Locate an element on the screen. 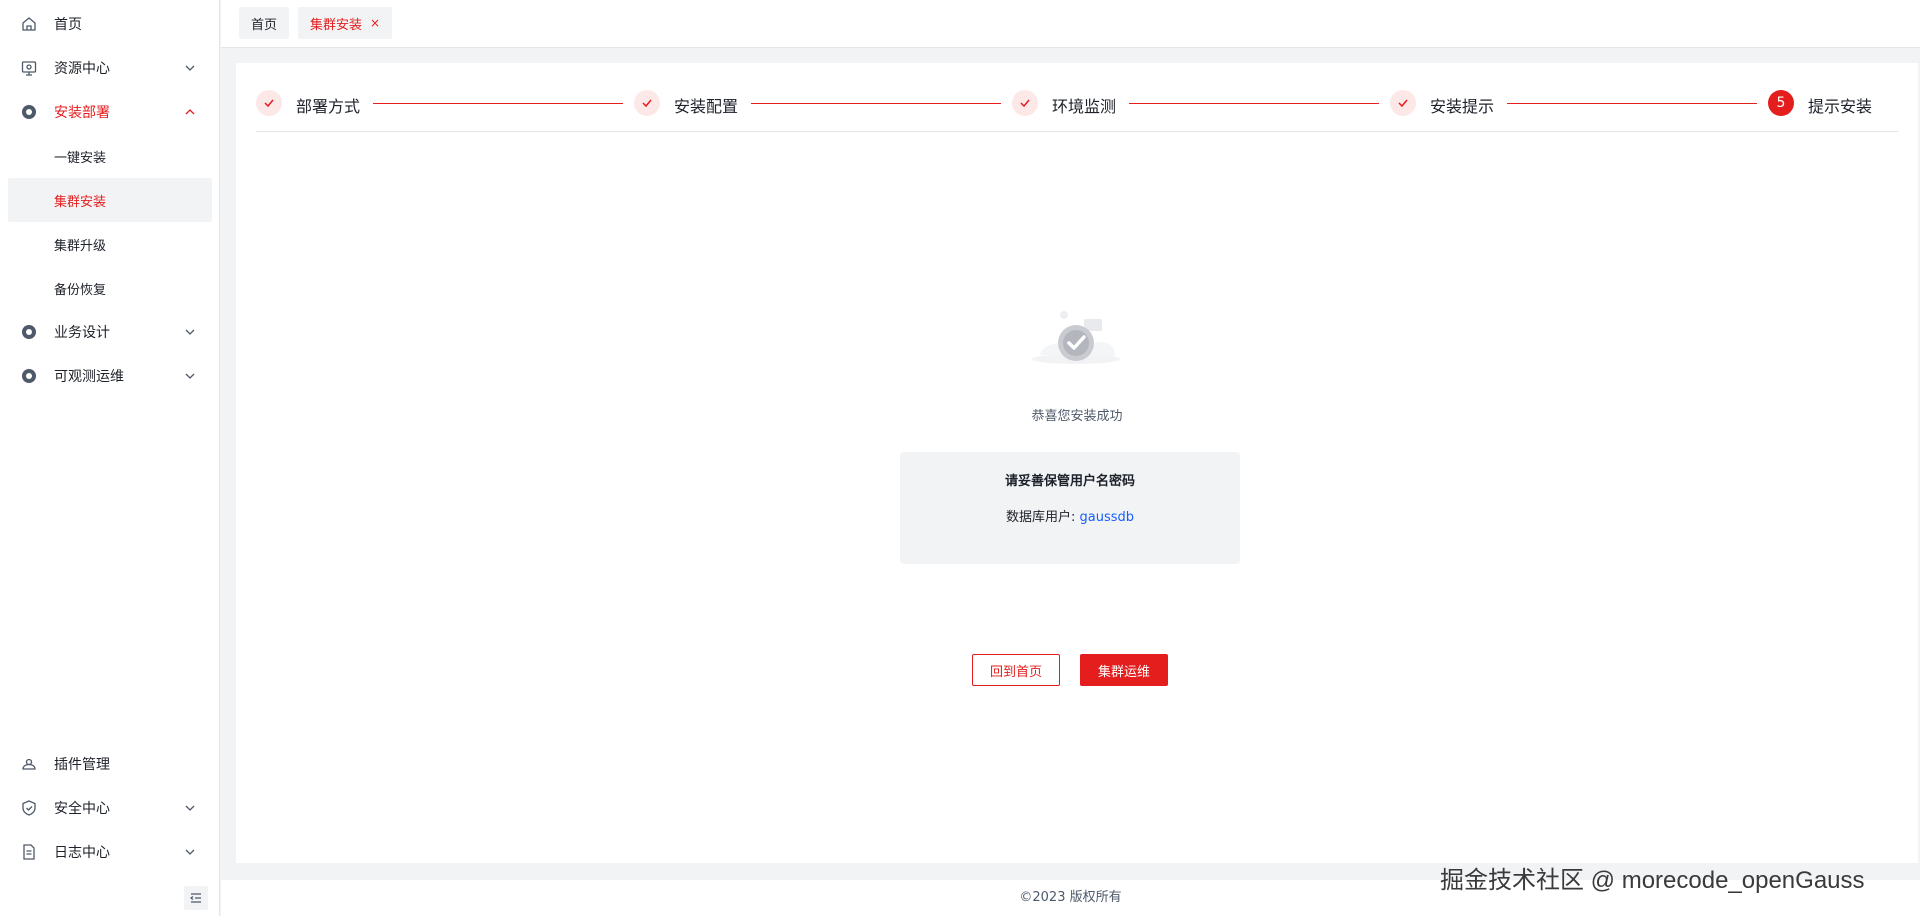 The image size is (1920, 916). menu-fold-icon is located at coordinates (195, 898).